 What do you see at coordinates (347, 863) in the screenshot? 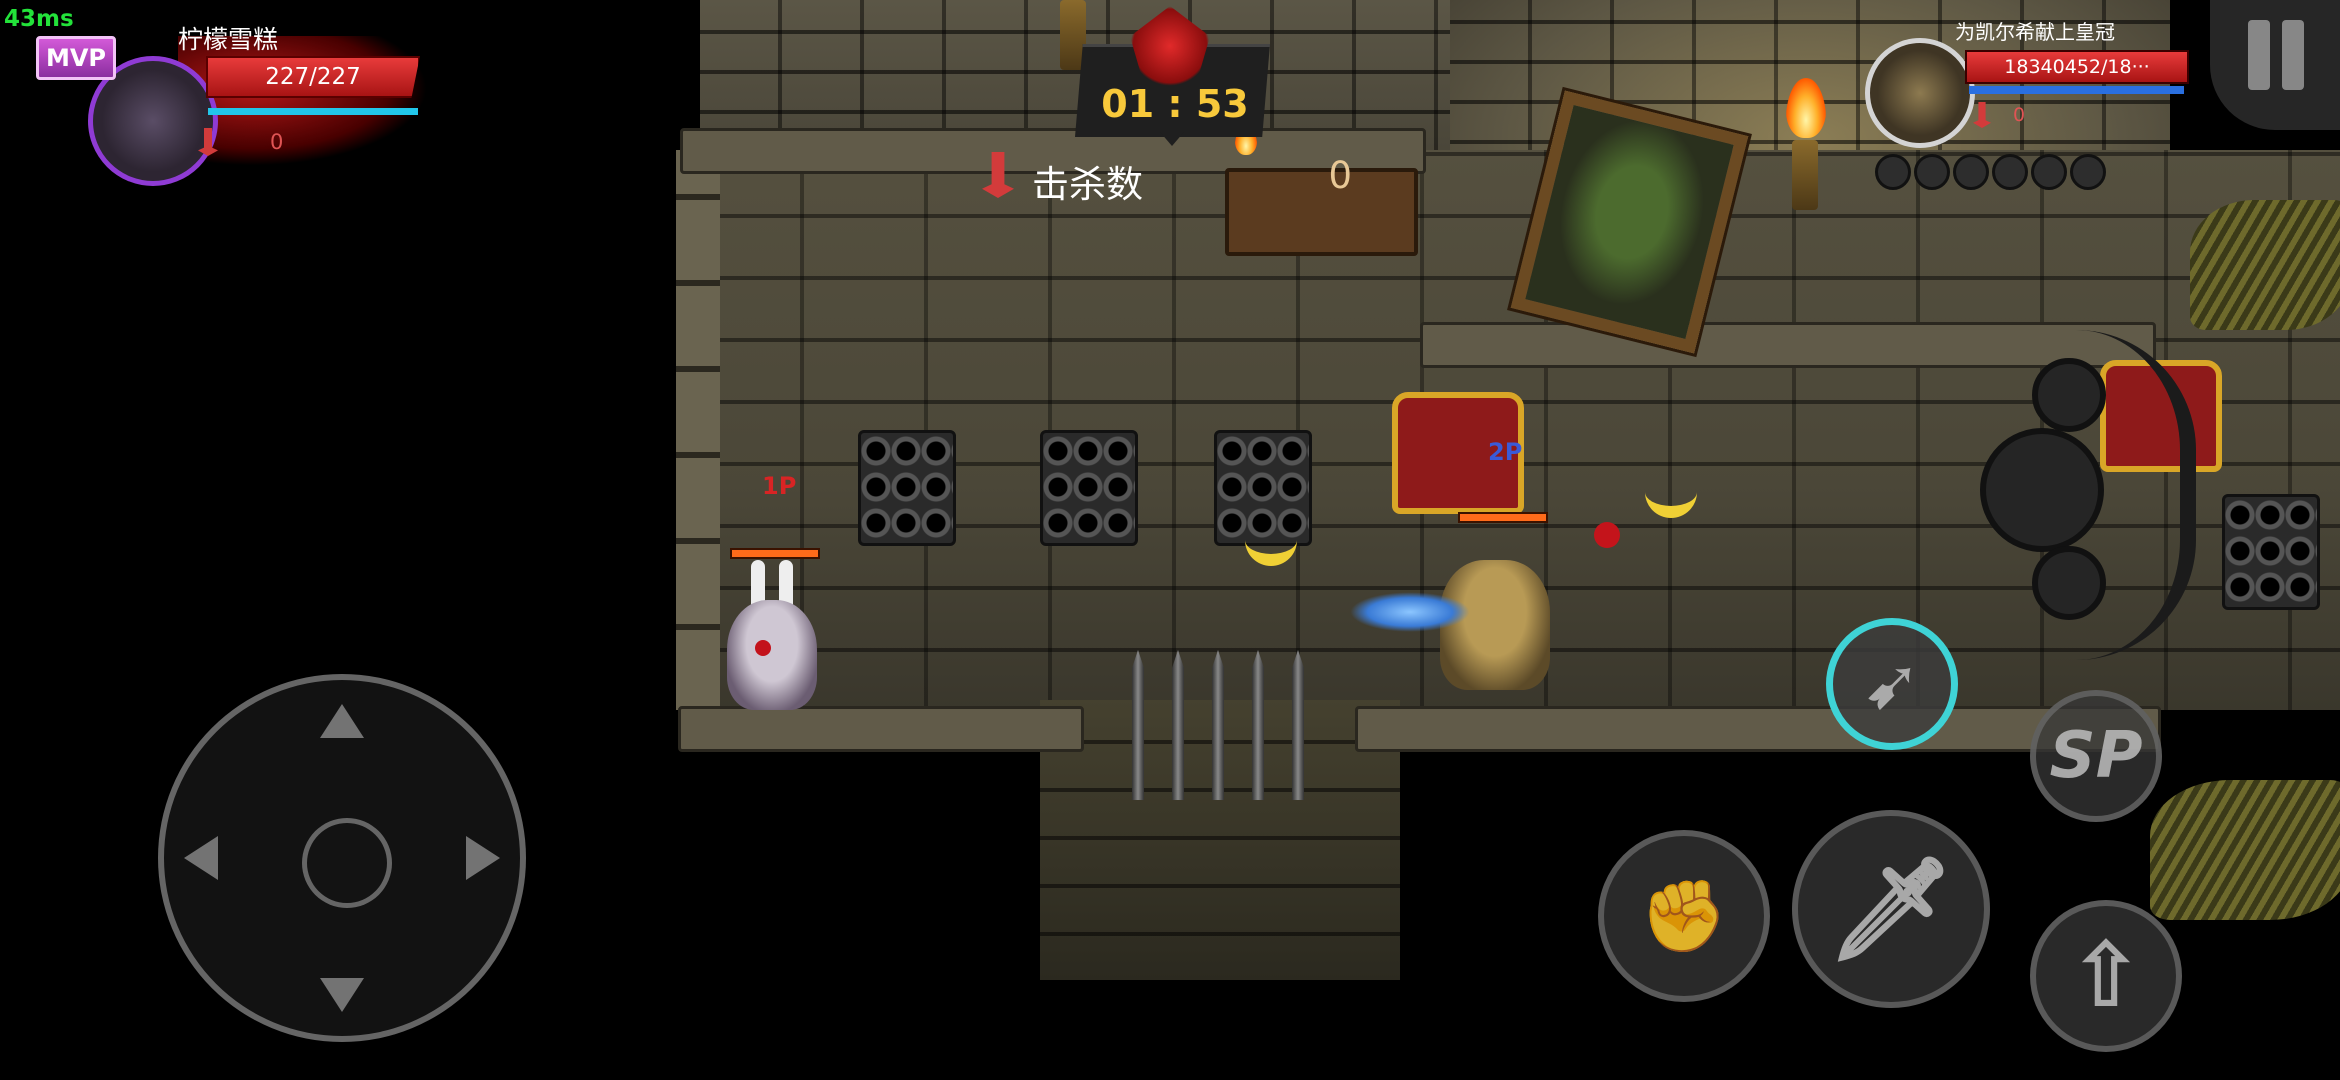
I see `joystick-knob` at bounding box center [347, 863].